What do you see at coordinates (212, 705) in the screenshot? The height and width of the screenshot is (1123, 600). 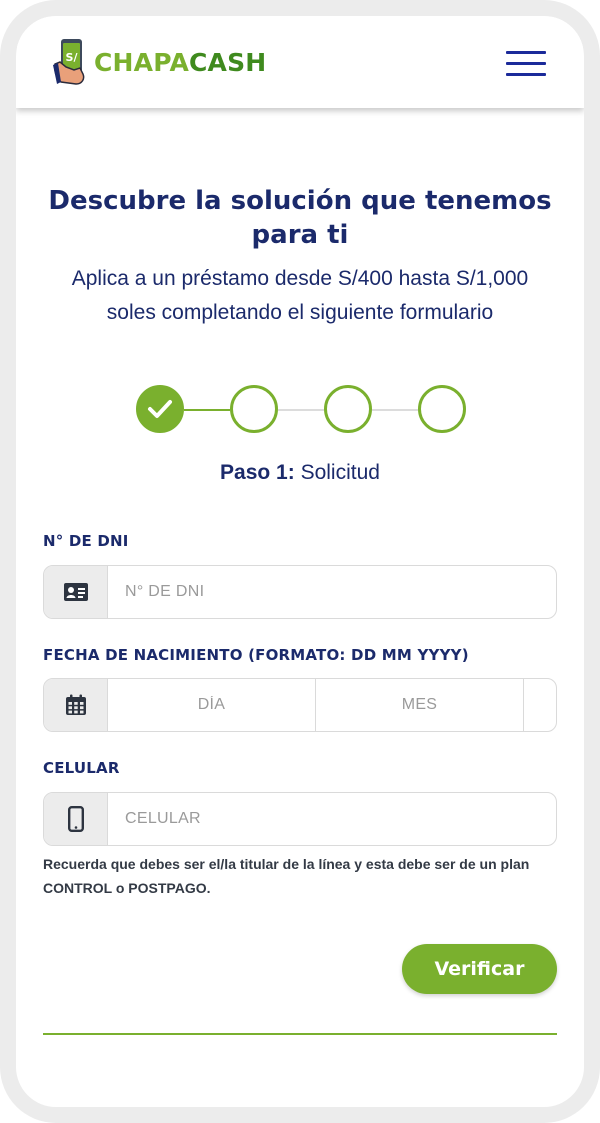 I see `birth-day-input` at bounding box center [212, 705].